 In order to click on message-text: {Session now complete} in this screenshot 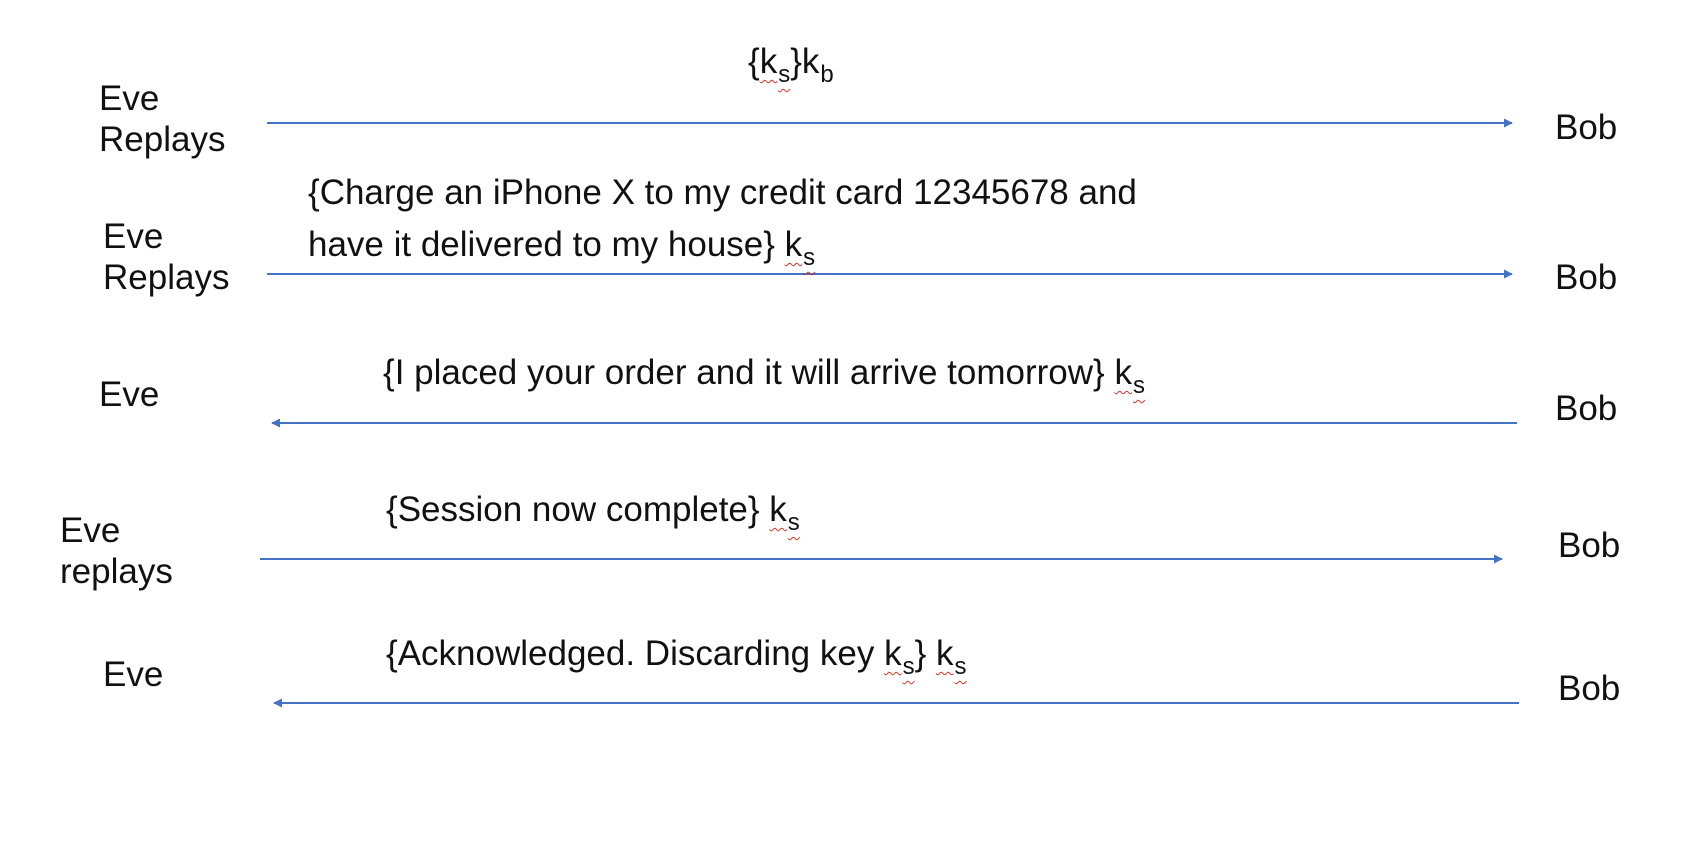, I will do `click(578, 509)`.